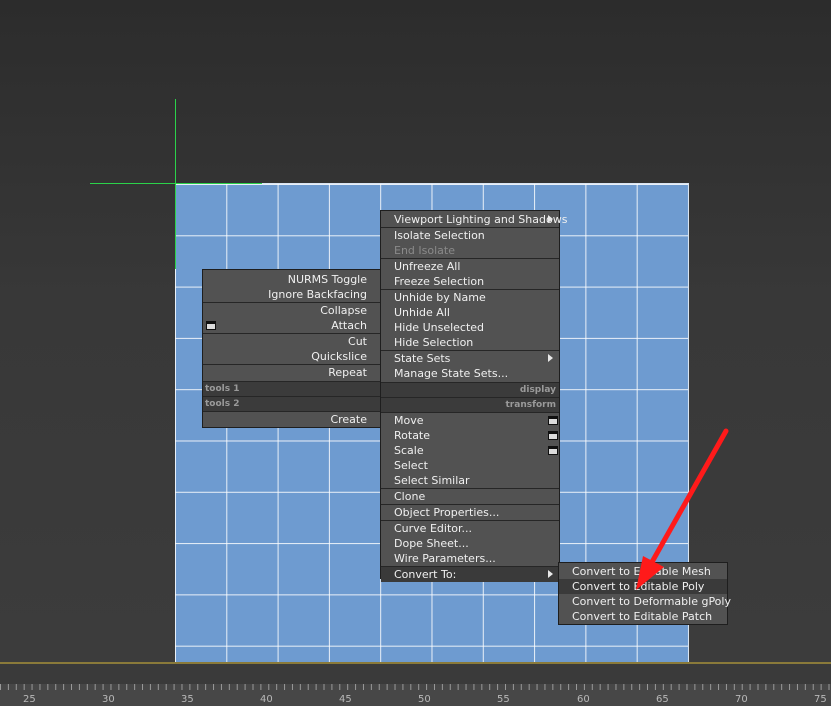 The height and width of the screenshot is (706, 831). I want to click on arrow-head, so click(650, 573).